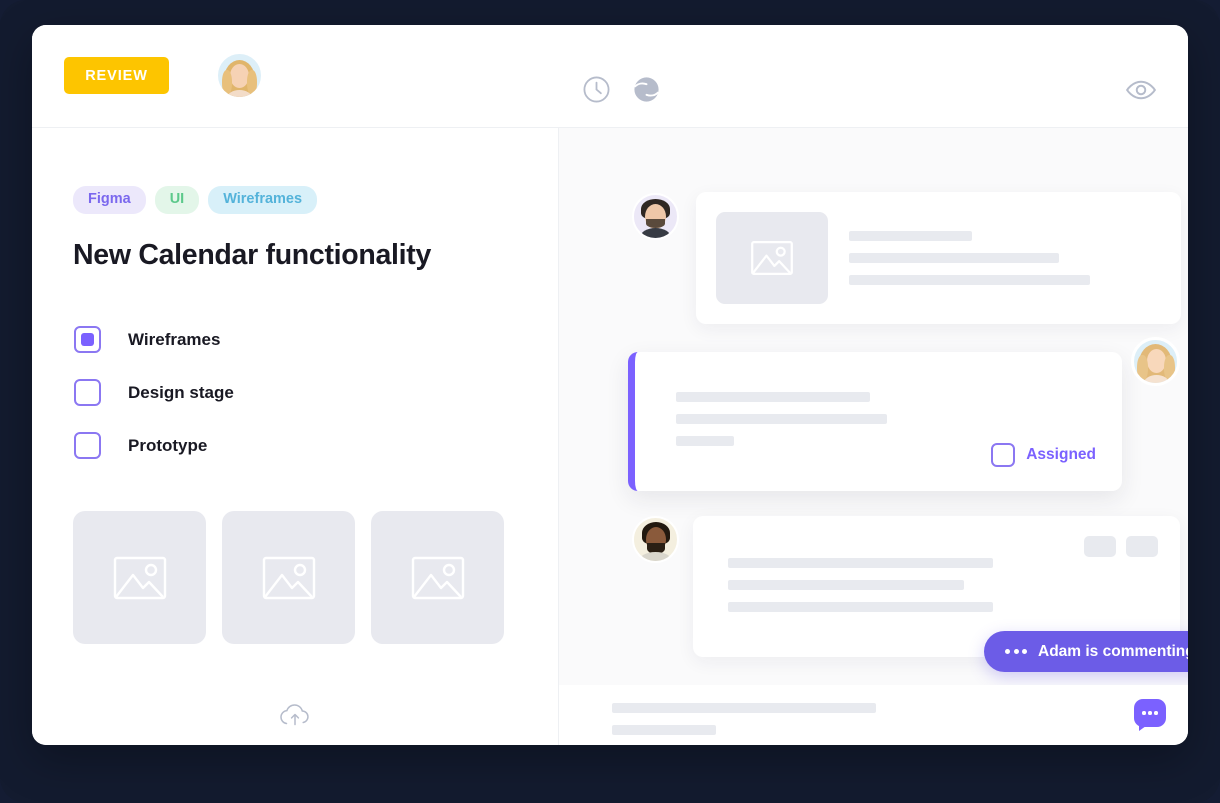 The image size is (1220, 803). I want to click on checkbox-wireframes, so click(87, 339).